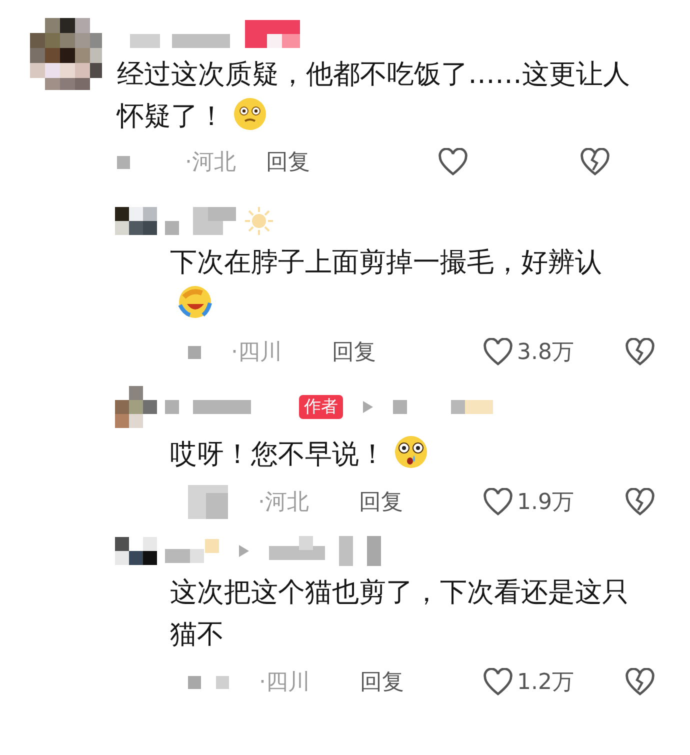  Describe the element at coordinates (278, 454) in the screenshot. I see `comment-text: 哎呀！您不早说！` at that location.